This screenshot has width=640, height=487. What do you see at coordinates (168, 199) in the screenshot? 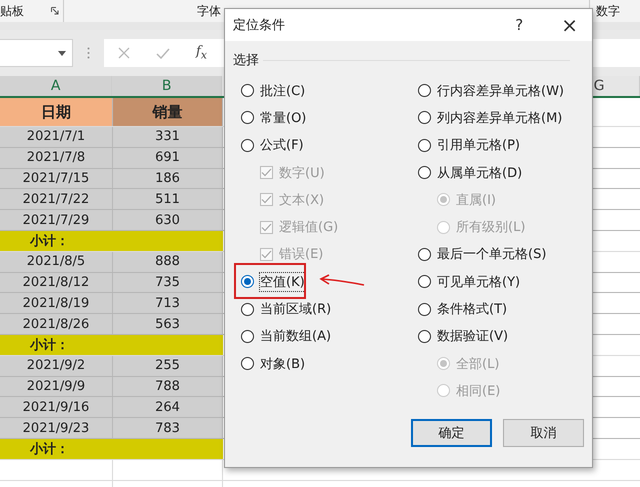
I see `table-cell: 511` at bounding box center [168, 199].